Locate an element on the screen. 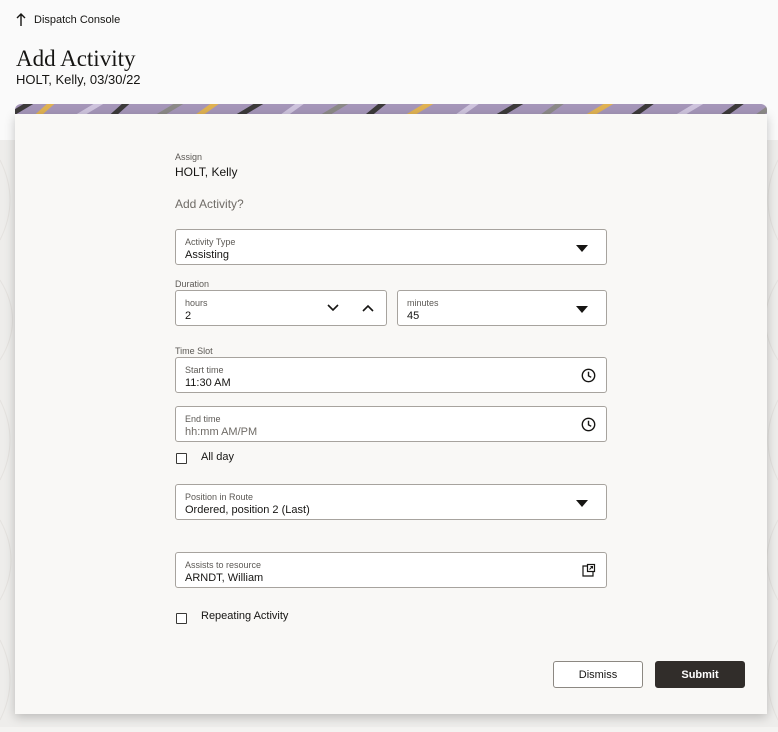 This screenshot has width=778, height=732. hours-stepper: hours 2 is located at coordinates (281, 308).